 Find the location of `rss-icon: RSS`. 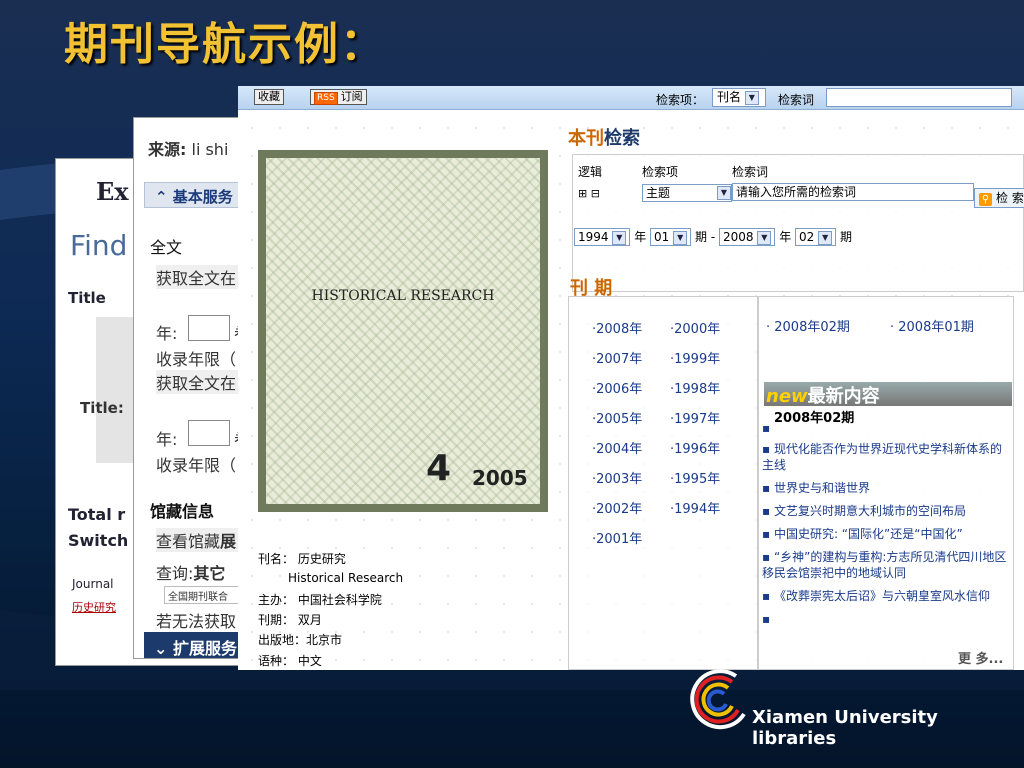

rss-icon: RSS is located at coordinates (326, 98).